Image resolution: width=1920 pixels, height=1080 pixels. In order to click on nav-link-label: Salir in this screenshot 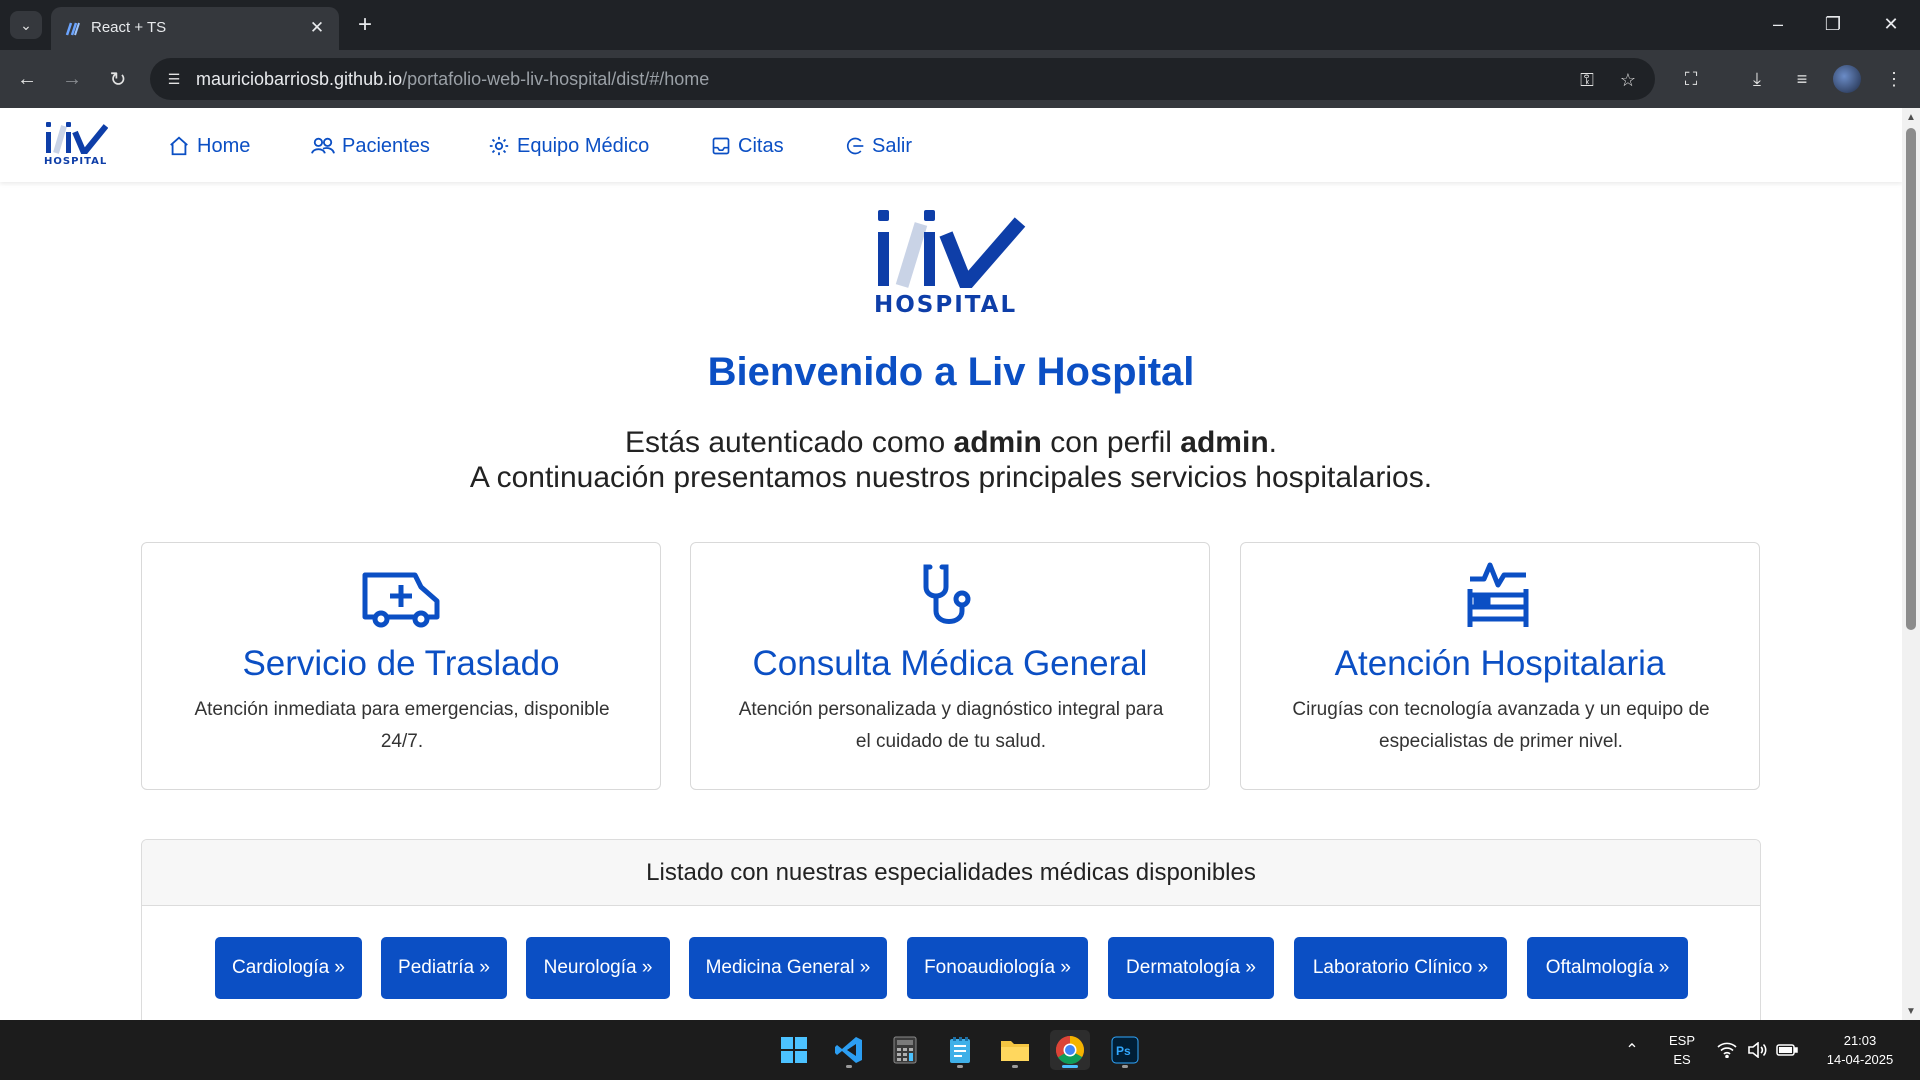, I will do `click(892, 145)`.